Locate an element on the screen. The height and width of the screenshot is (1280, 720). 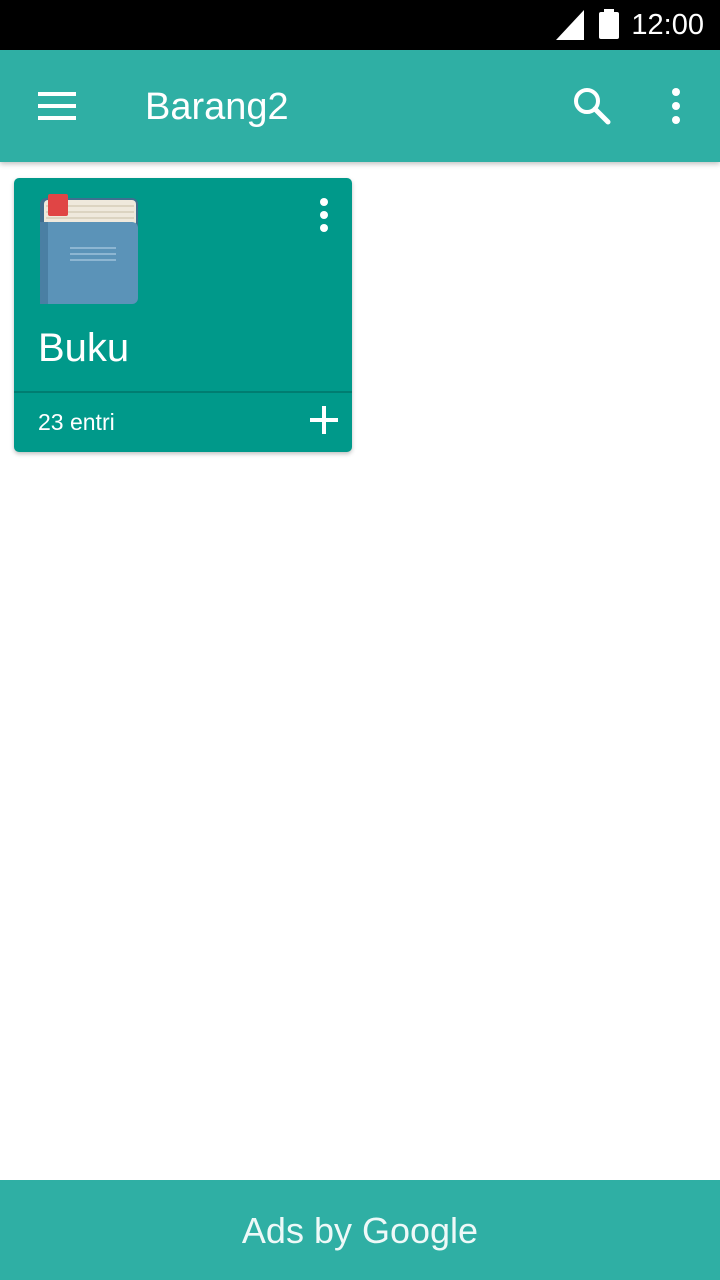
battery-icon is located at coordinates (609, 24).